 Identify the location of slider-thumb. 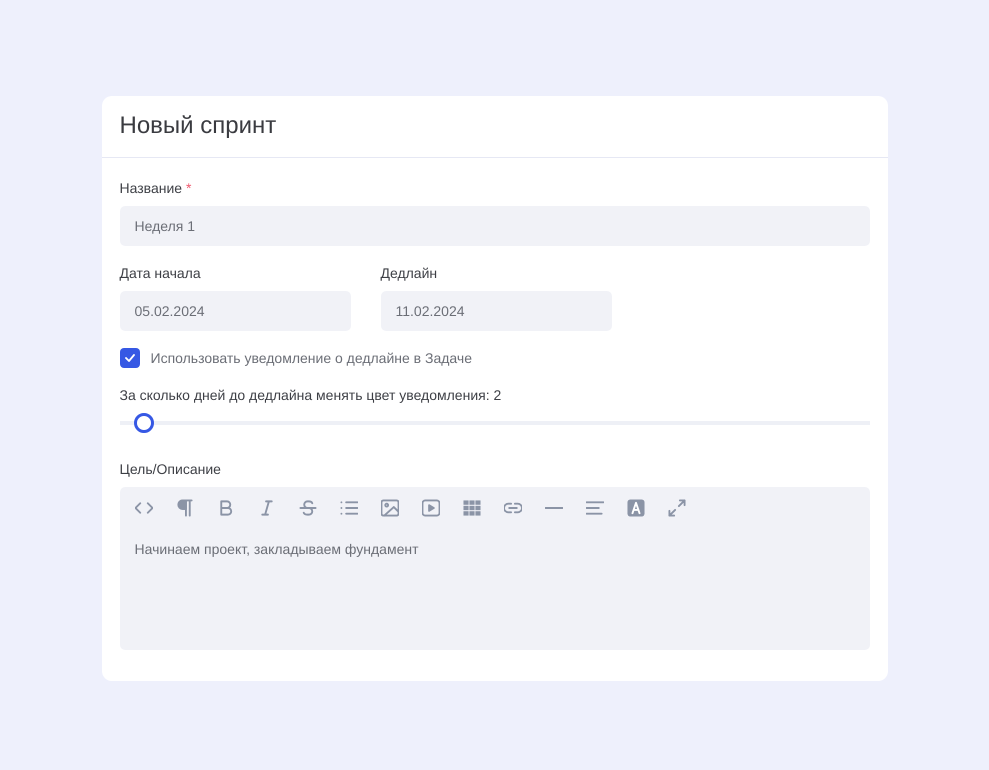
(144, 423).